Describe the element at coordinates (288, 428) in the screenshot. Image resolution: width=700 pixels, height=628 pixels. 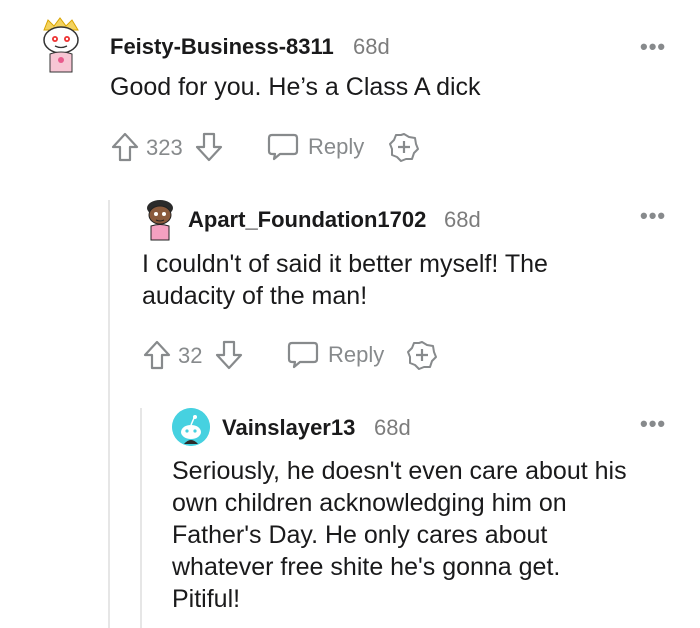
I see `username: Vainslayer13` at that location.